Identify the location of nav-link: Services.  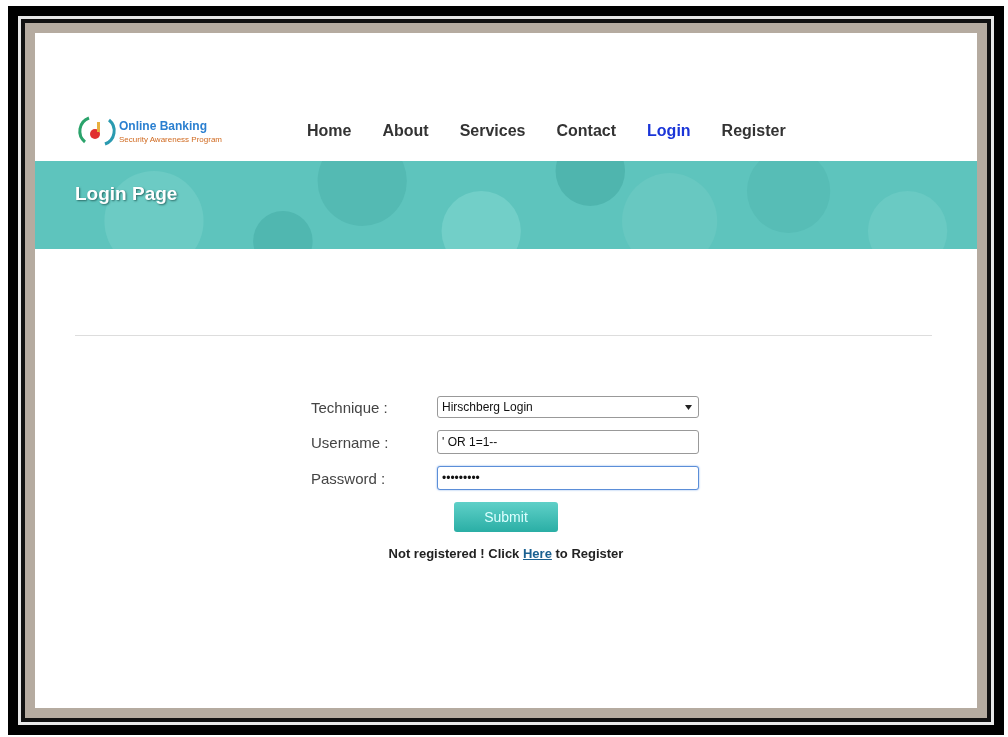
(492, 131).